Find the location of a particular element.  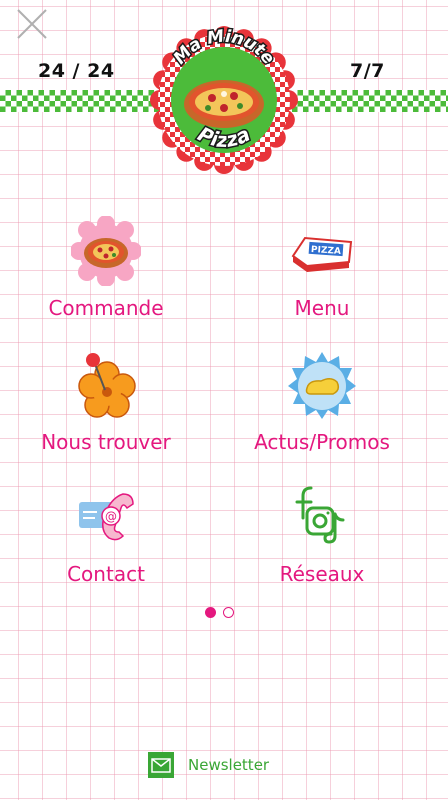

map-pin-flower-icon is located at coordinates (107, 385).